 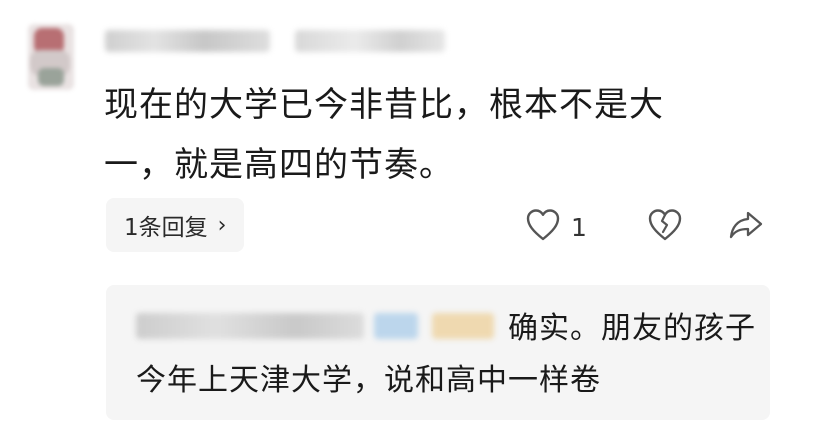 I want to click on comment-actions: 1, so click(x=644, y=227).